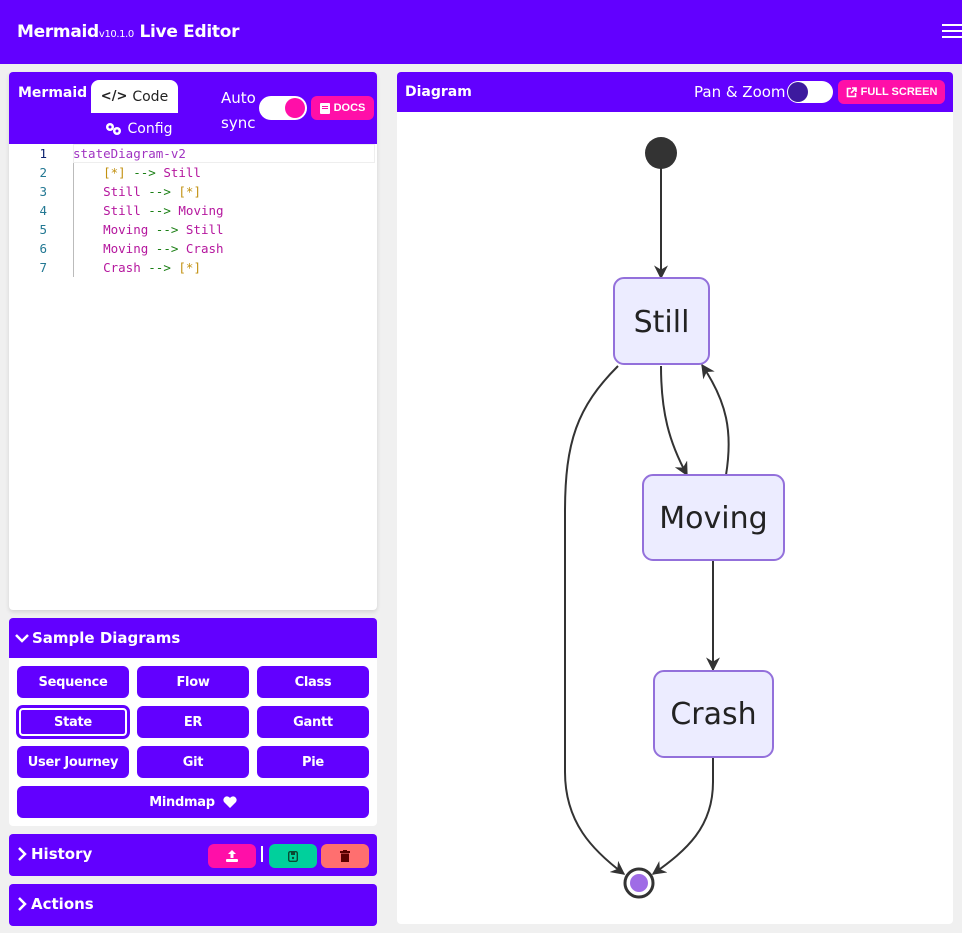  I want to click on code-text: Still --> [*], so click(152, 191).